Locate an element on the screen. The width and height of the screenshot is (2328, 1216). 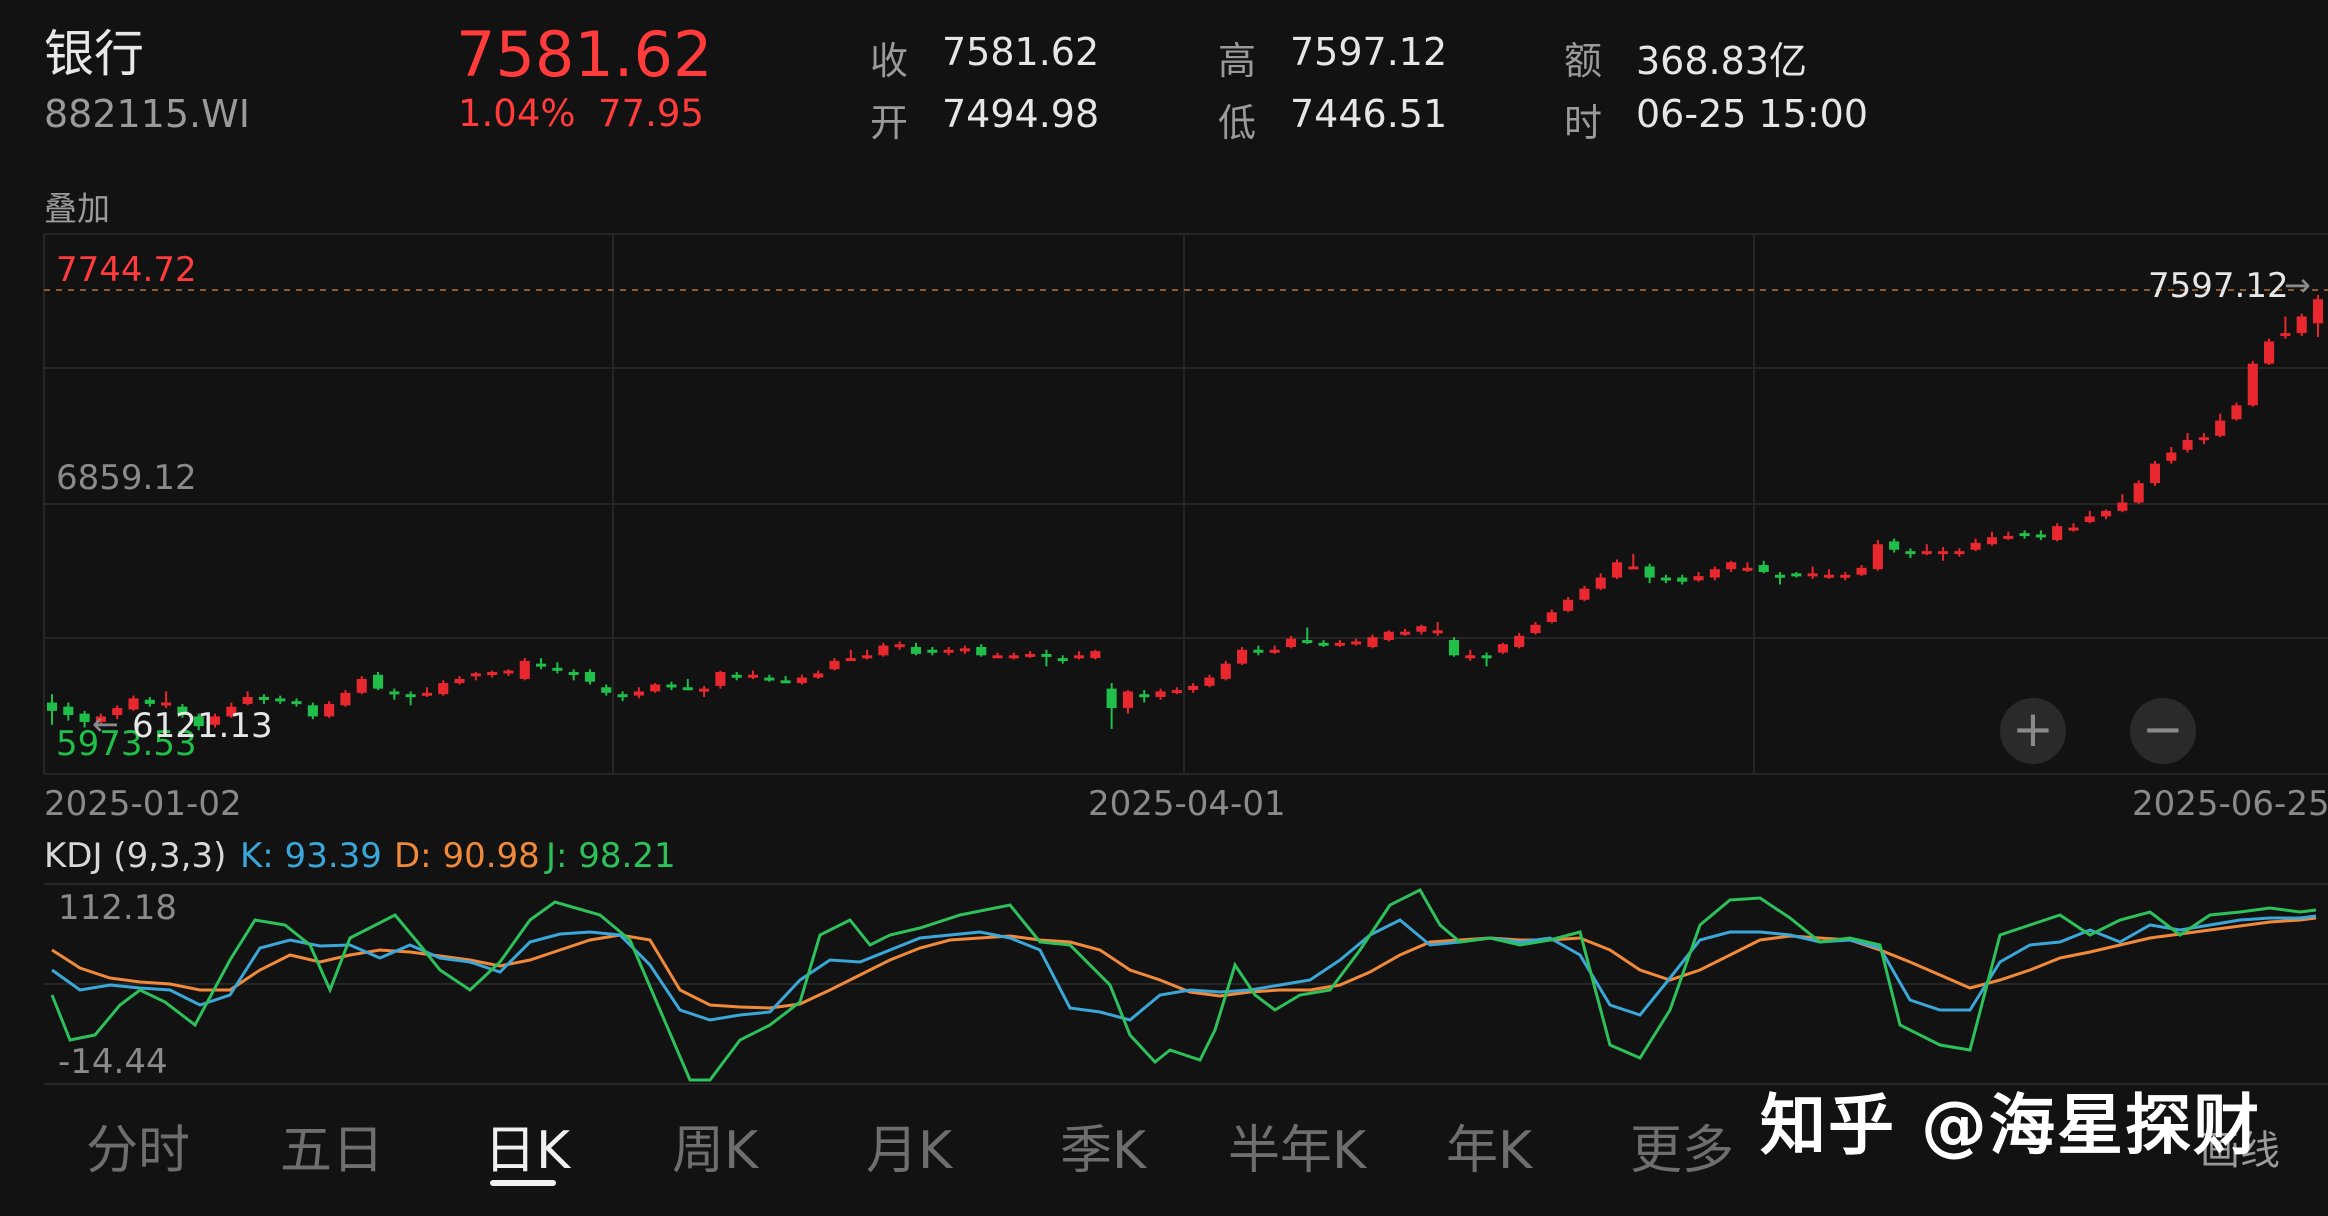
active-tab-indicator is located at coordinates (523, 1183).